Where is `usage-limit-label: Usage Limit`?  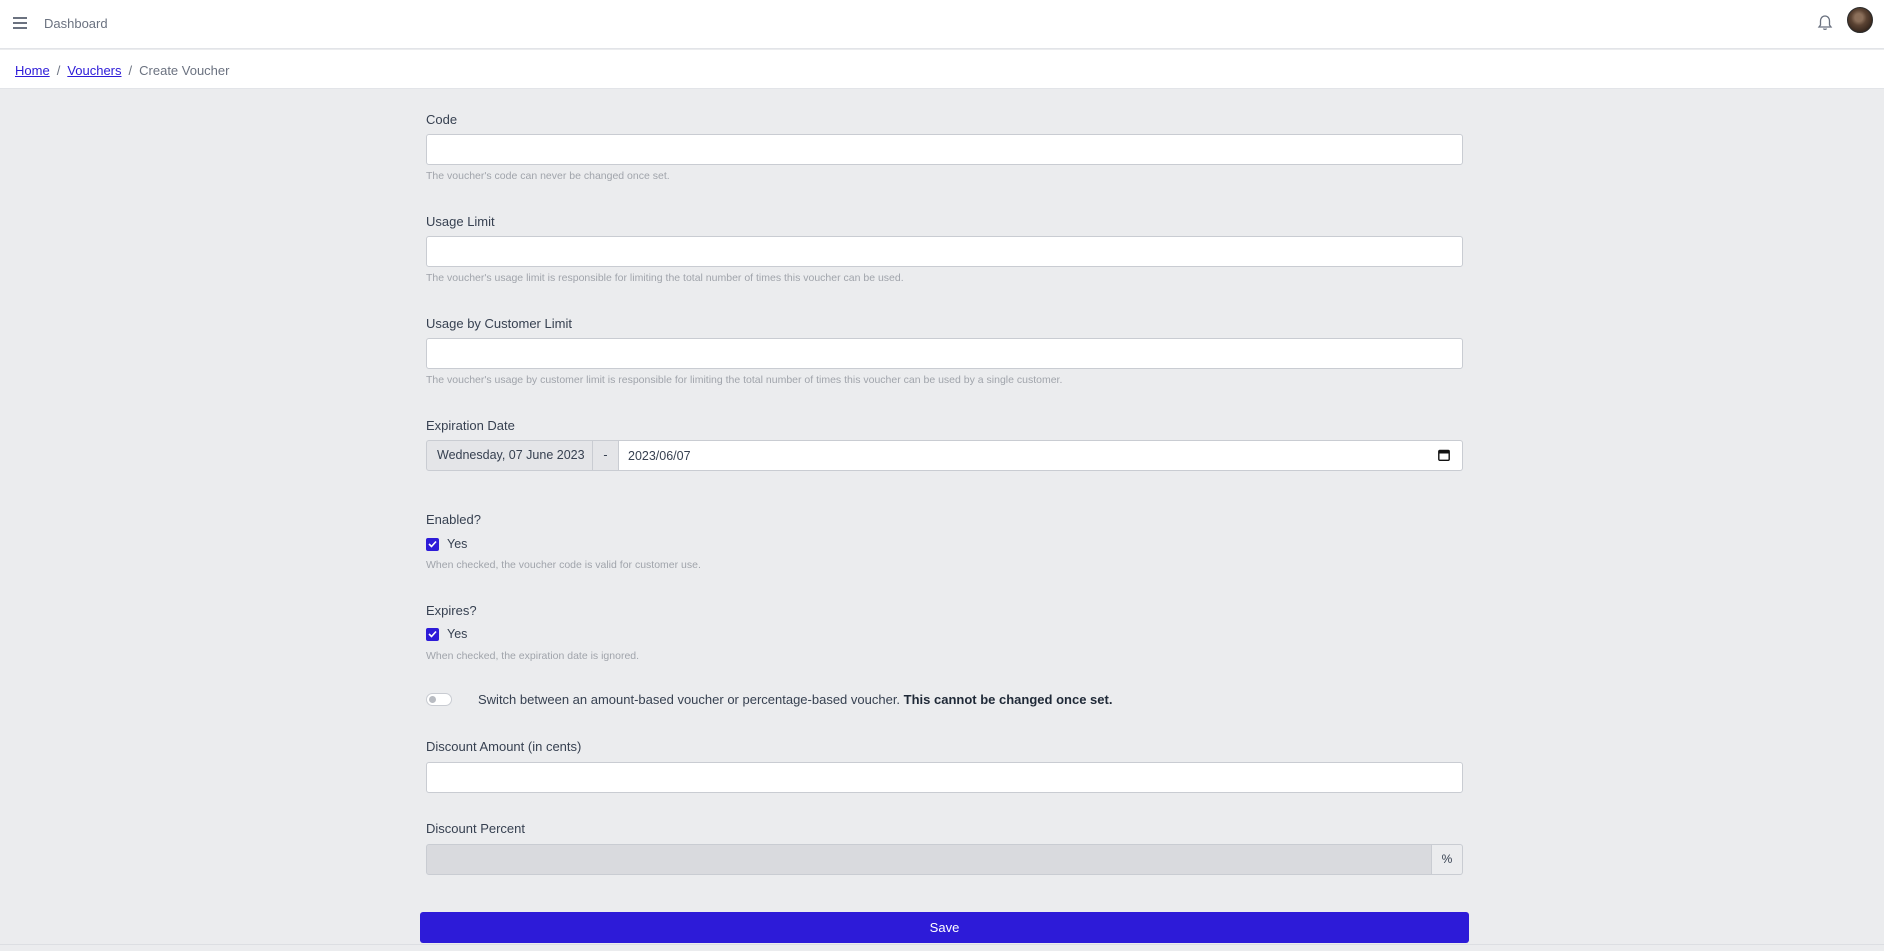 usage-limit-label: Usage Limit is located at coordinates (460, 221).